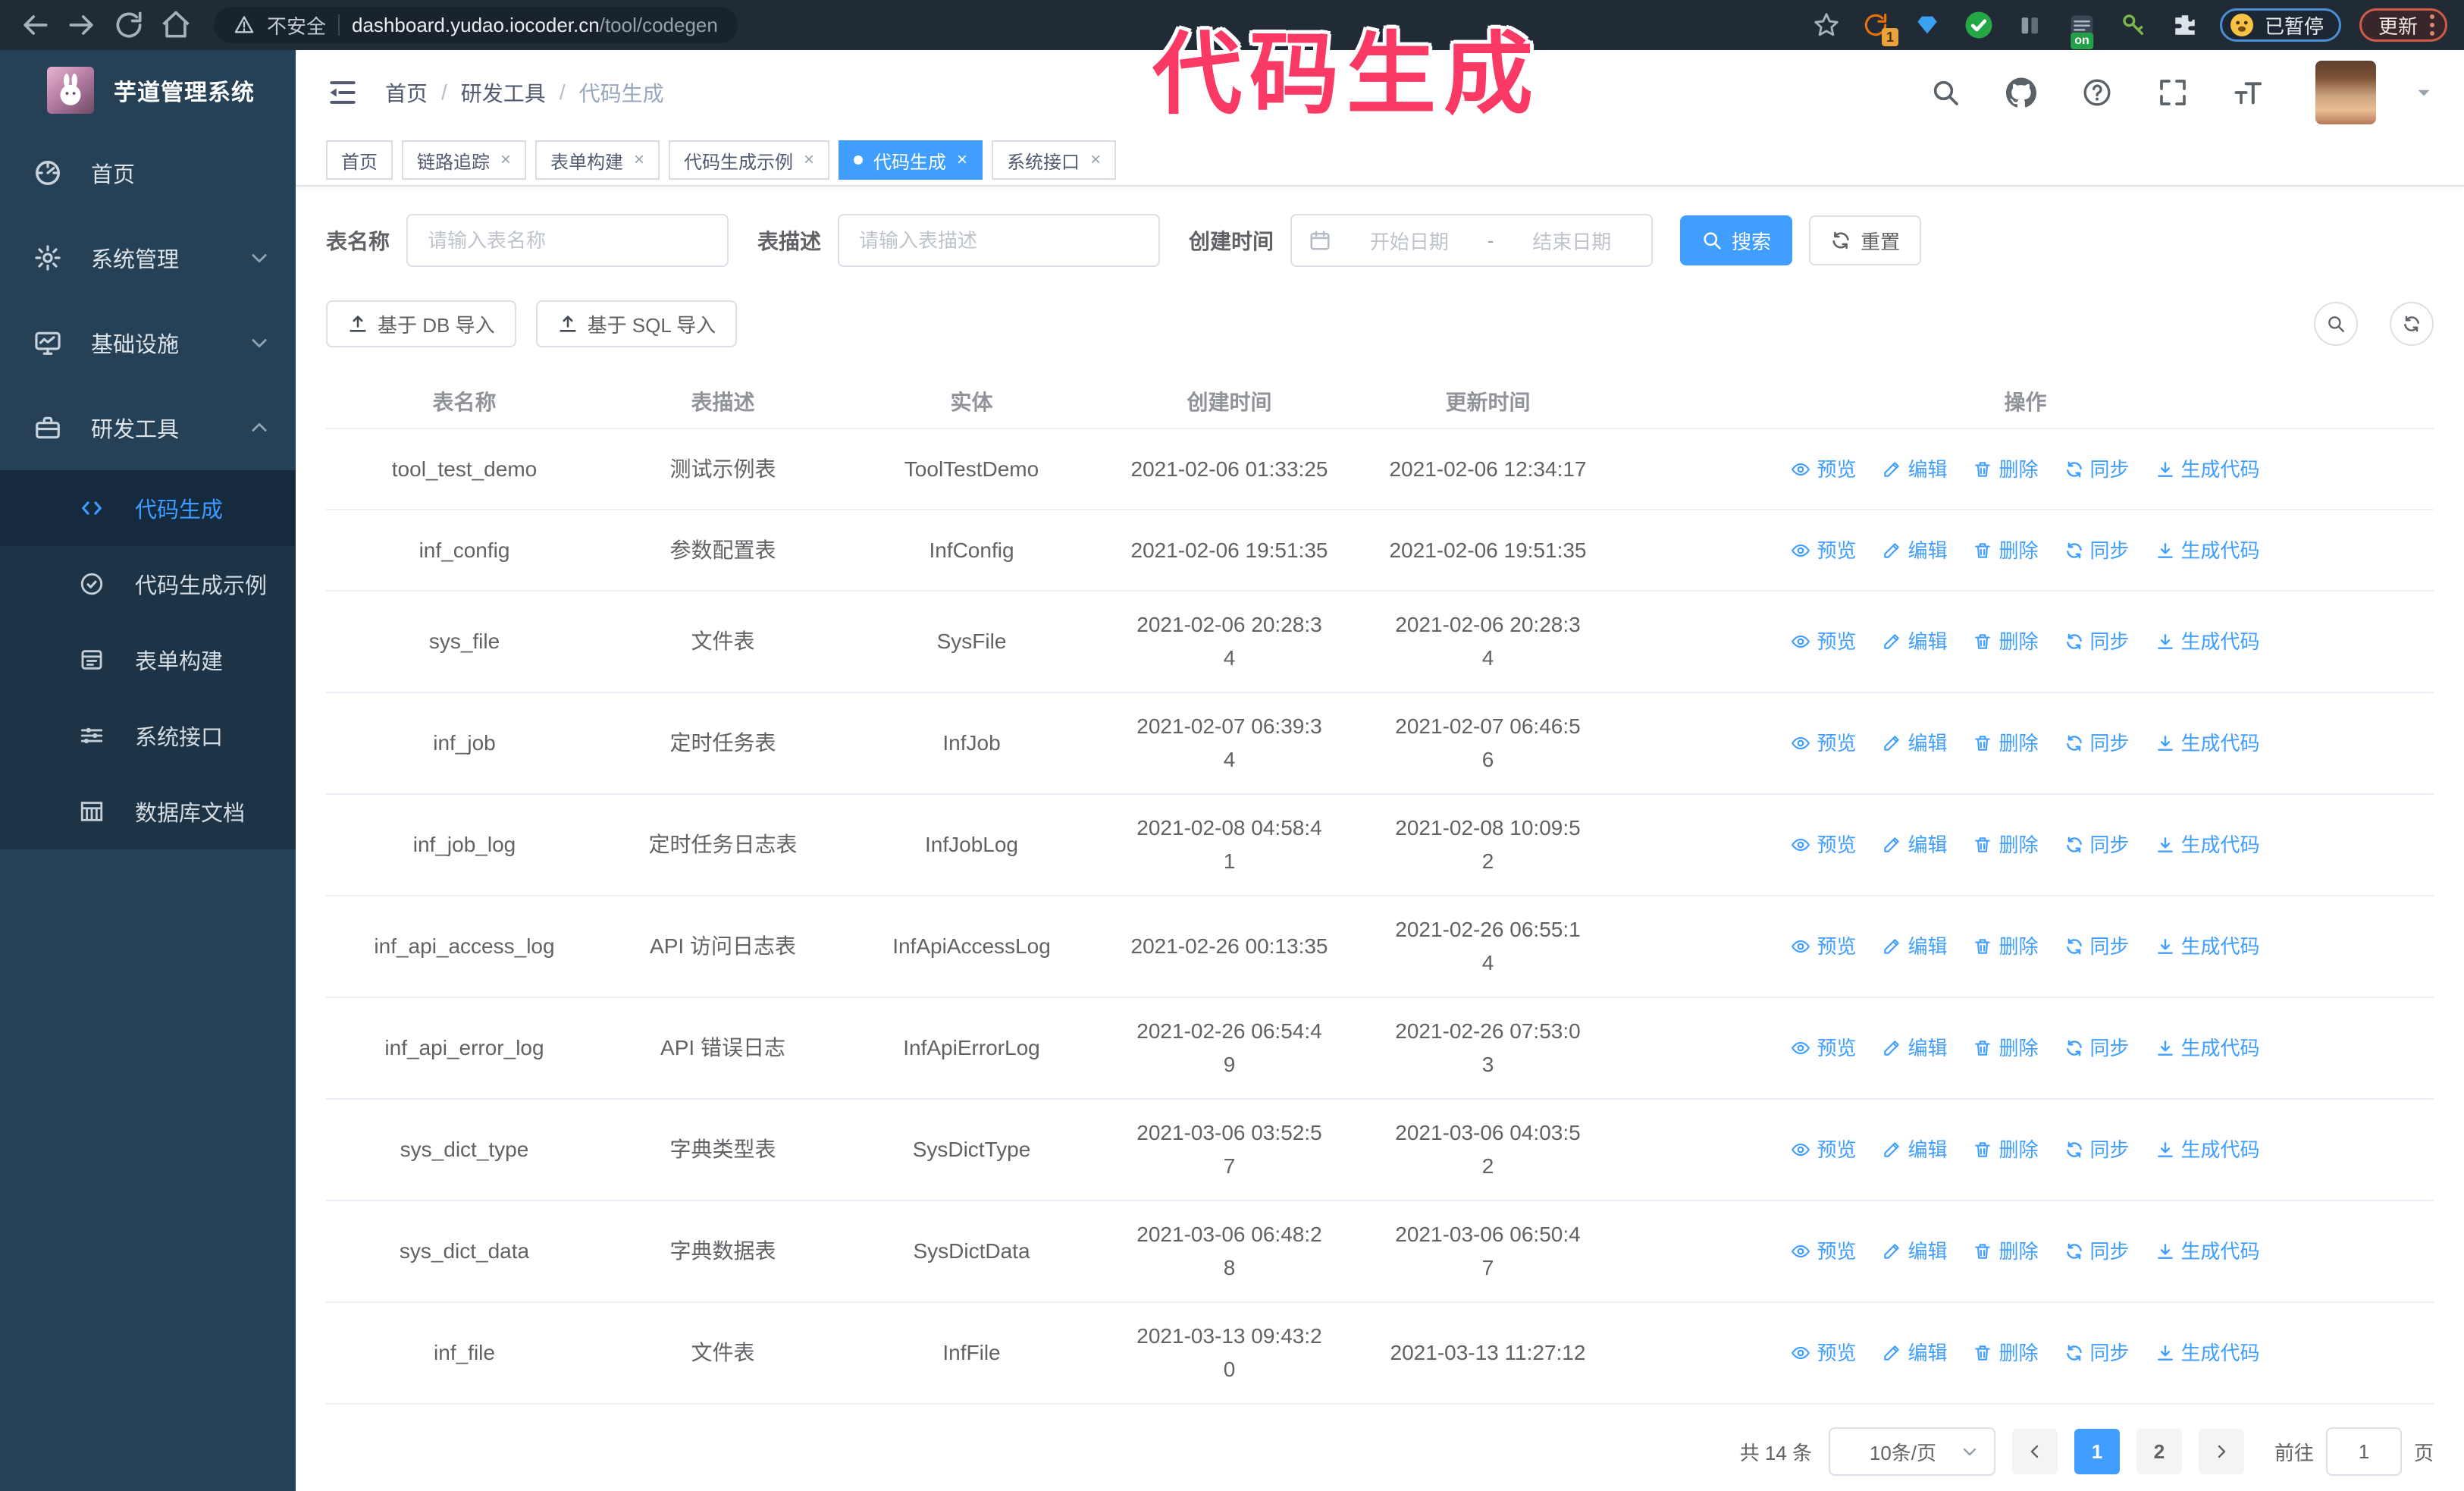 This screenshot has width=2464, height=1491. Describe the element at coordinates (2249, 92) in the screenshot. I see `font-size-icon` at that location.